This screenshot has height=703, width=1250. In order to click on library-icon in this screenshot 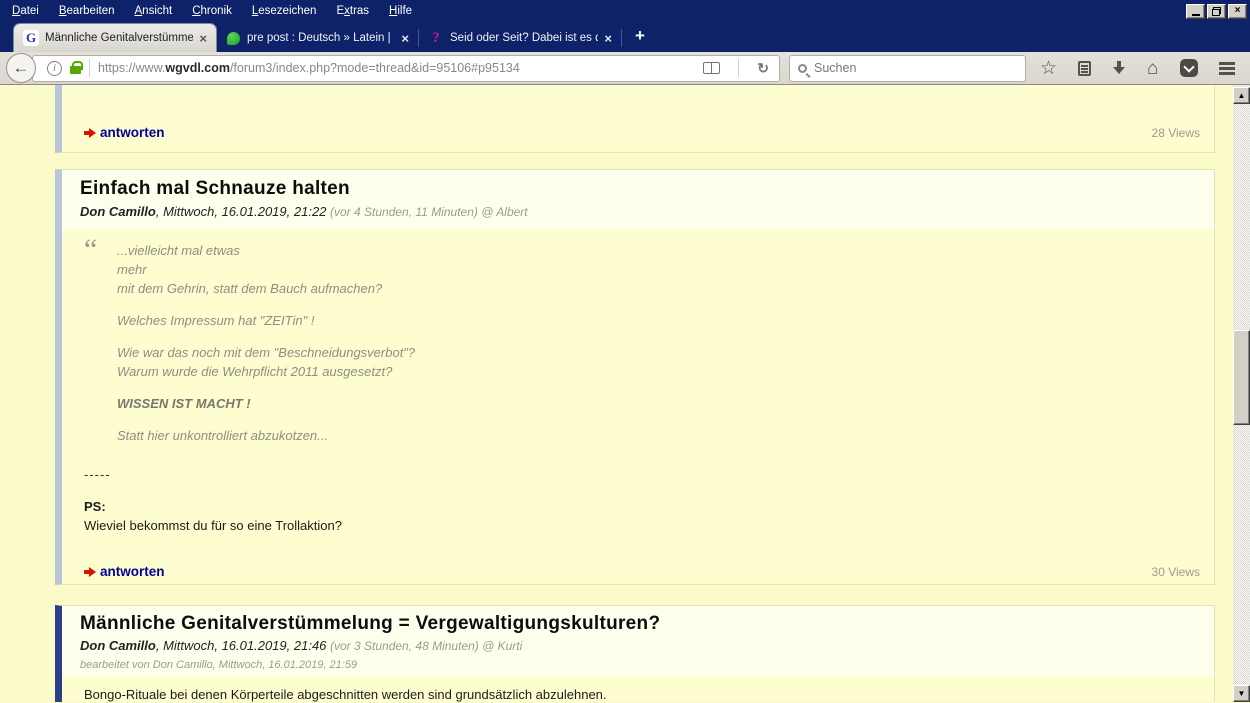, I will do `click(1085, 68)`.